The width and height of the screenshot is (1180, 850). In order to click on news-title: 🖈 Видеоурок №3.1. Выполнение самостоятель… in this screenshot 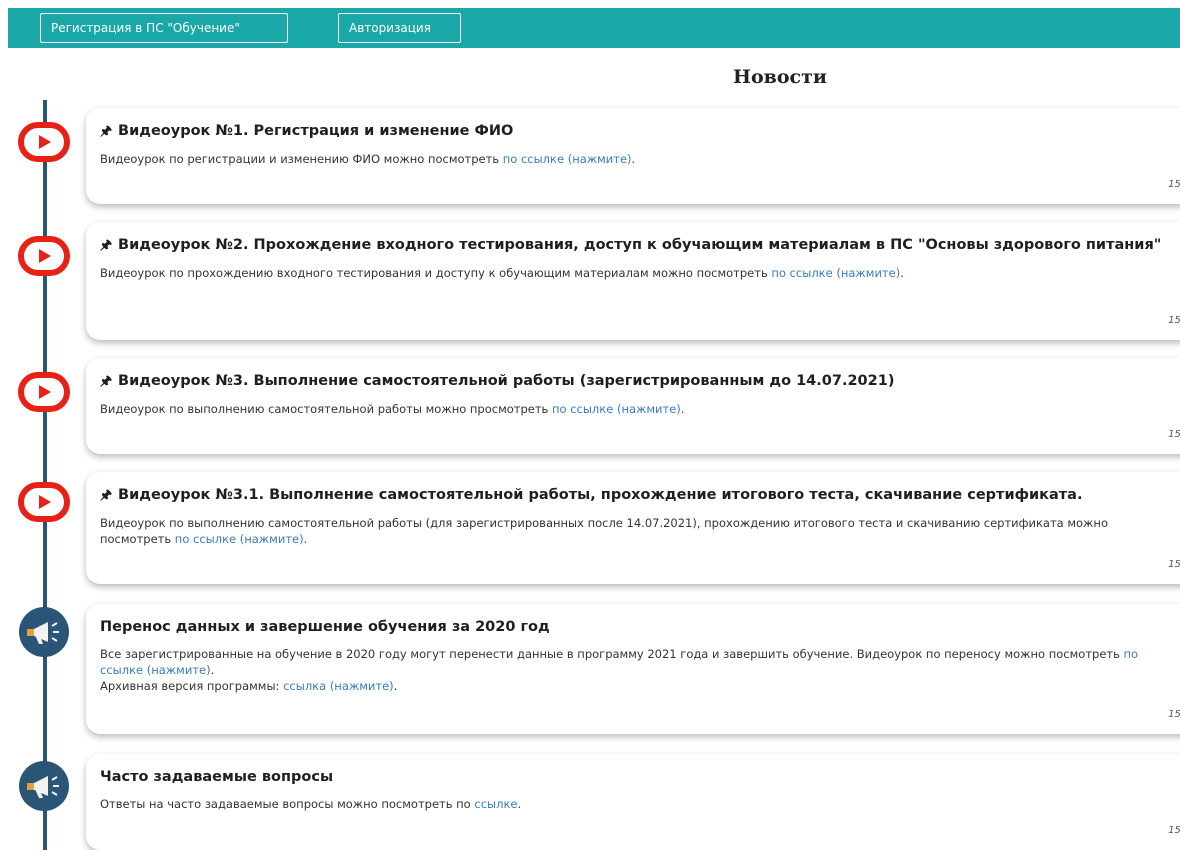, I will do `click(591, 495)`.